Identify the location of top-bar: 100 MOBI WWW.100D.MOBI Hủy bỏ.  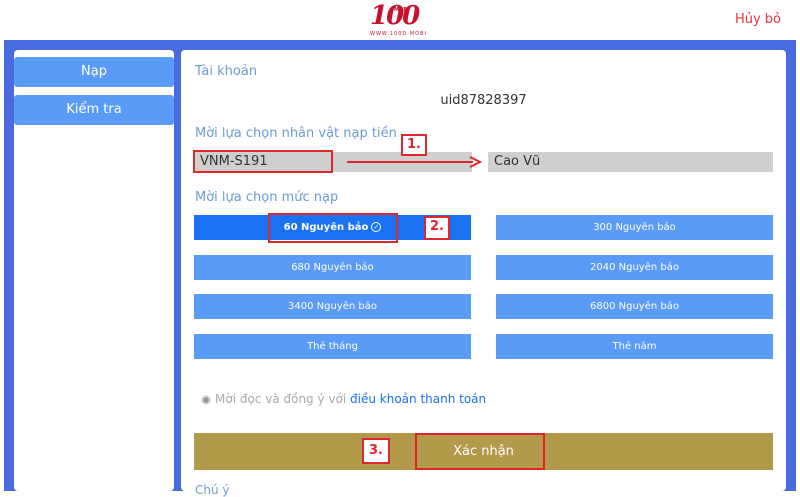
(400, 20).